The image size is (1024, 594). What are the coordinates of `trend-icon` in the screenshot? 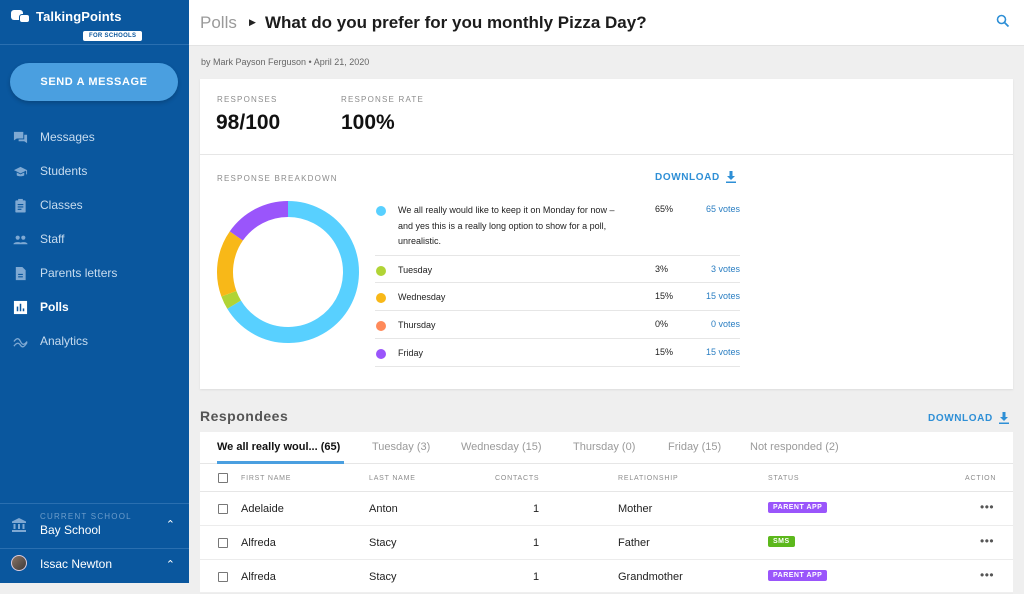 It's located at (20, 341).